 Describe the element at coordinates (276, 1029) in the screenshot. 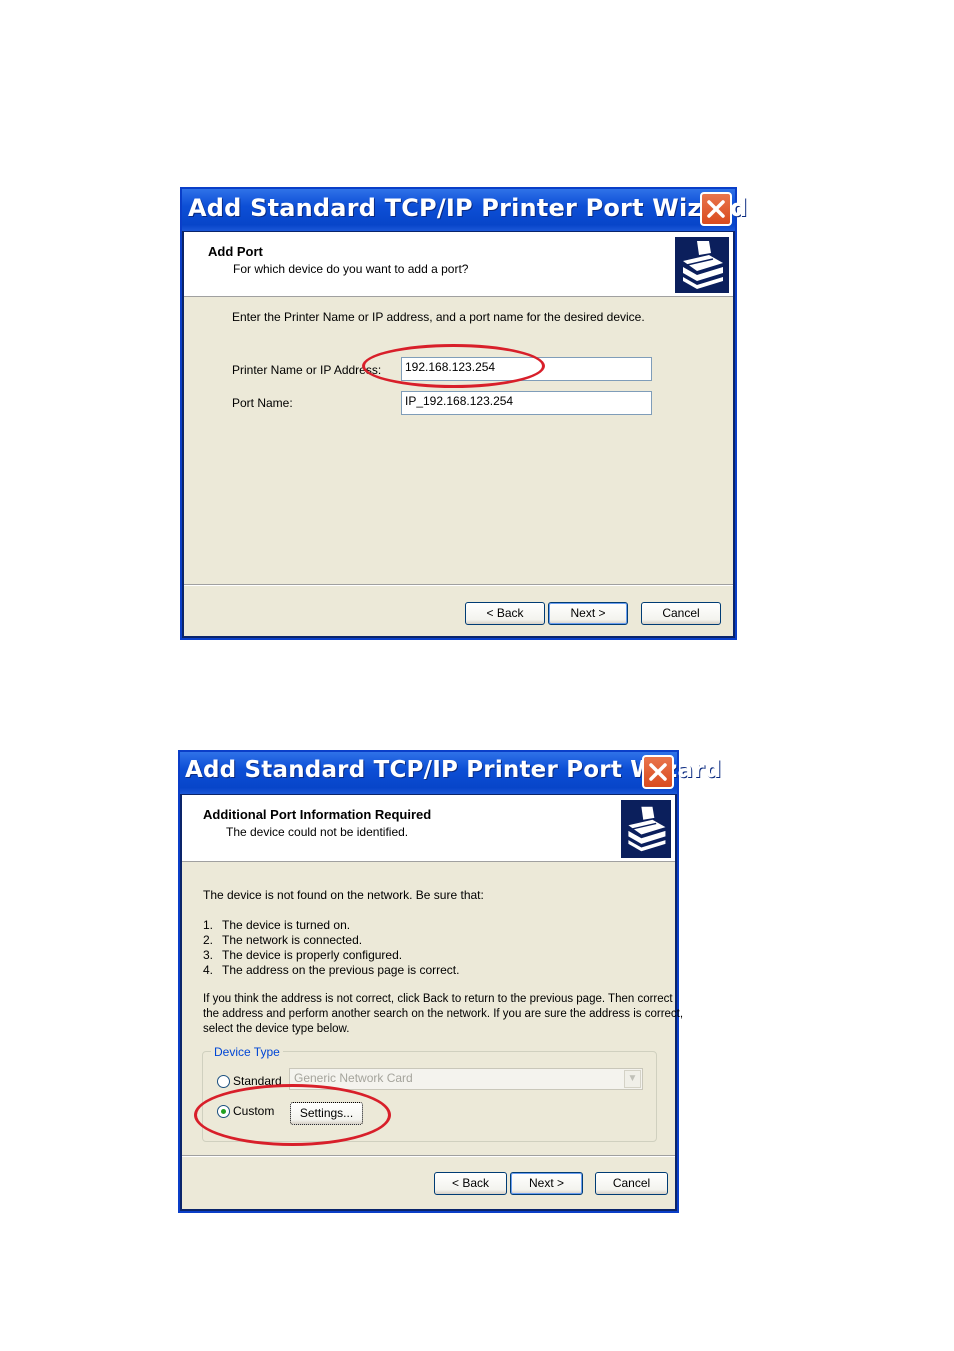

I see `paragraph-line: select the device type below.` at that location.